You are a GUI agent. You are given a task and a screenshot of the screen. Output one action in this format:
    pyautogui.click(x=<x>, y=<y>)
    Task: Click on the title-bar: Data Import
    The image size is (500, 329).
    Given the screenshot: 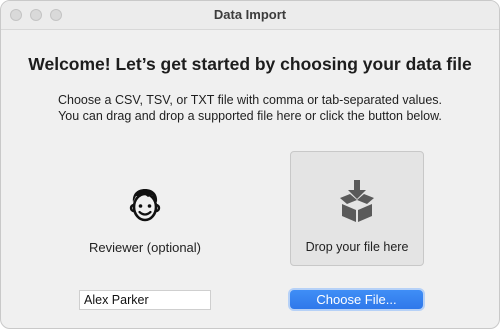 What is the action you would take?
    pyautogui.click(x=250, y=15)
    